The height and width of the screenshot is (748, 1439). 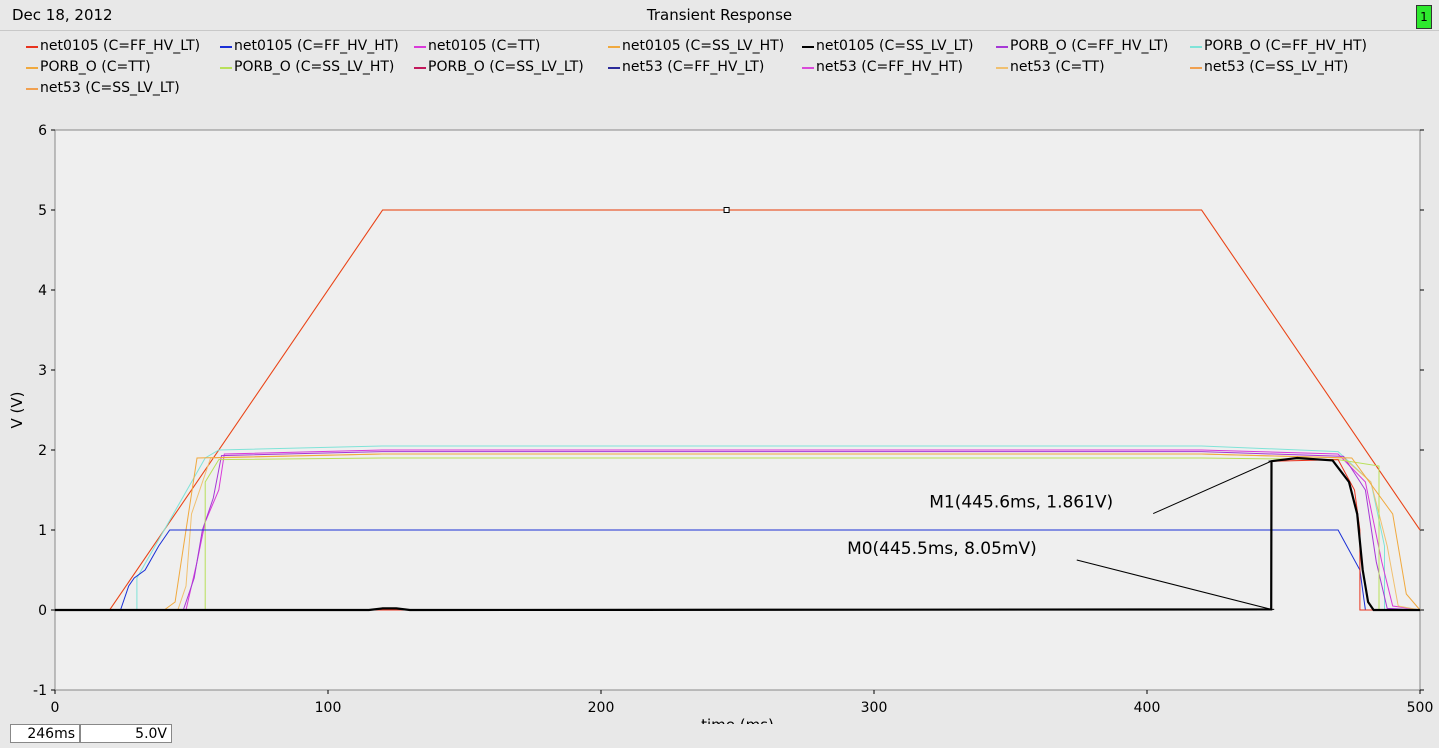 I want to click on legend-label: net0105 (C=FF_HV_LT), so click(x=120, y=46).